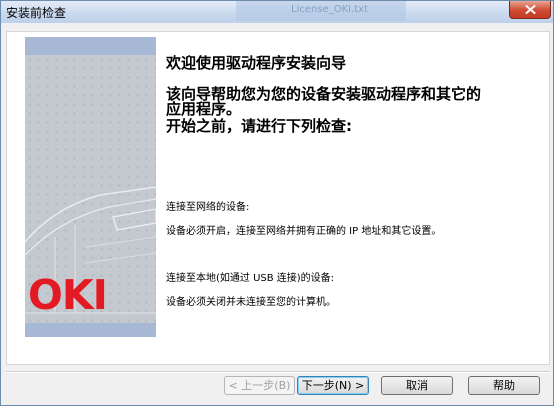  I want to click on button-separator, so click(278, 372).